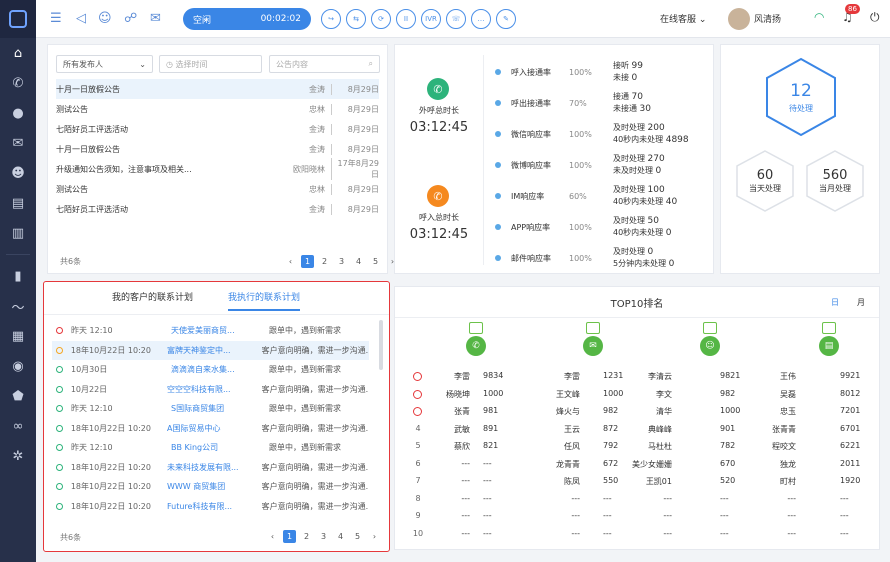 This screenshot has width=890, height=562. What do you see at coordinates (18, 113) in the screenshot?
I see `chat-icon: ●` at bounding box center [18, 113].